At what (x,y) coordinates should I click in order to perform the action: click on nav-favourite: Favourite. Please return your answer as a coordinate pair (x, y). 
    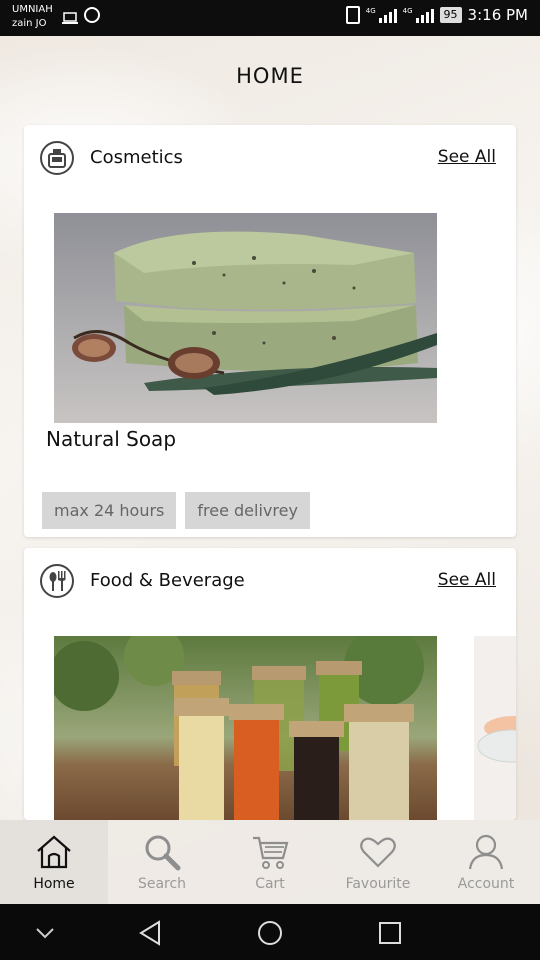
    Looking at the image, I should click on (378, 862).